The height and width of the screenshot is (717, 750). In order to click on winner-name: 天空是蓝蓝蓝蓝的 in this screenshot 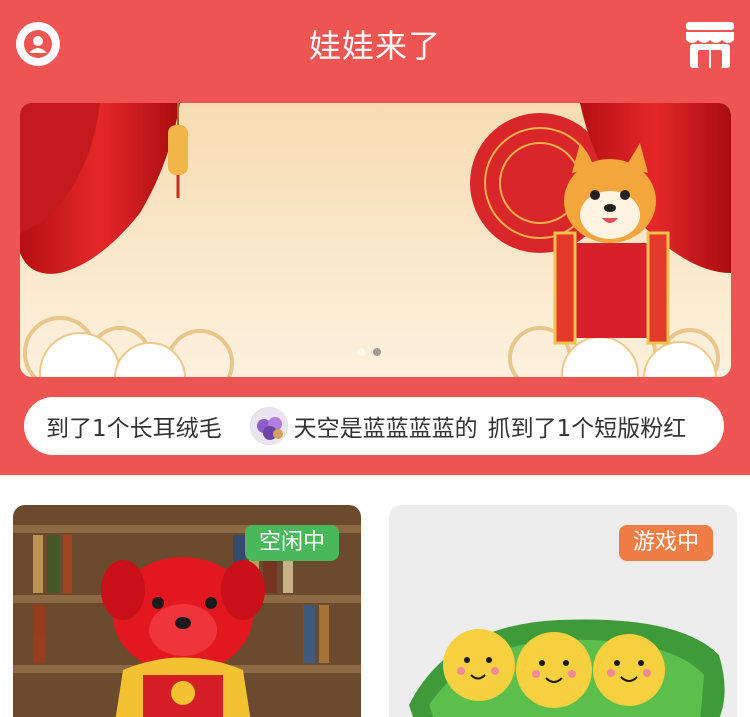, I will do `click(385, 429)`.